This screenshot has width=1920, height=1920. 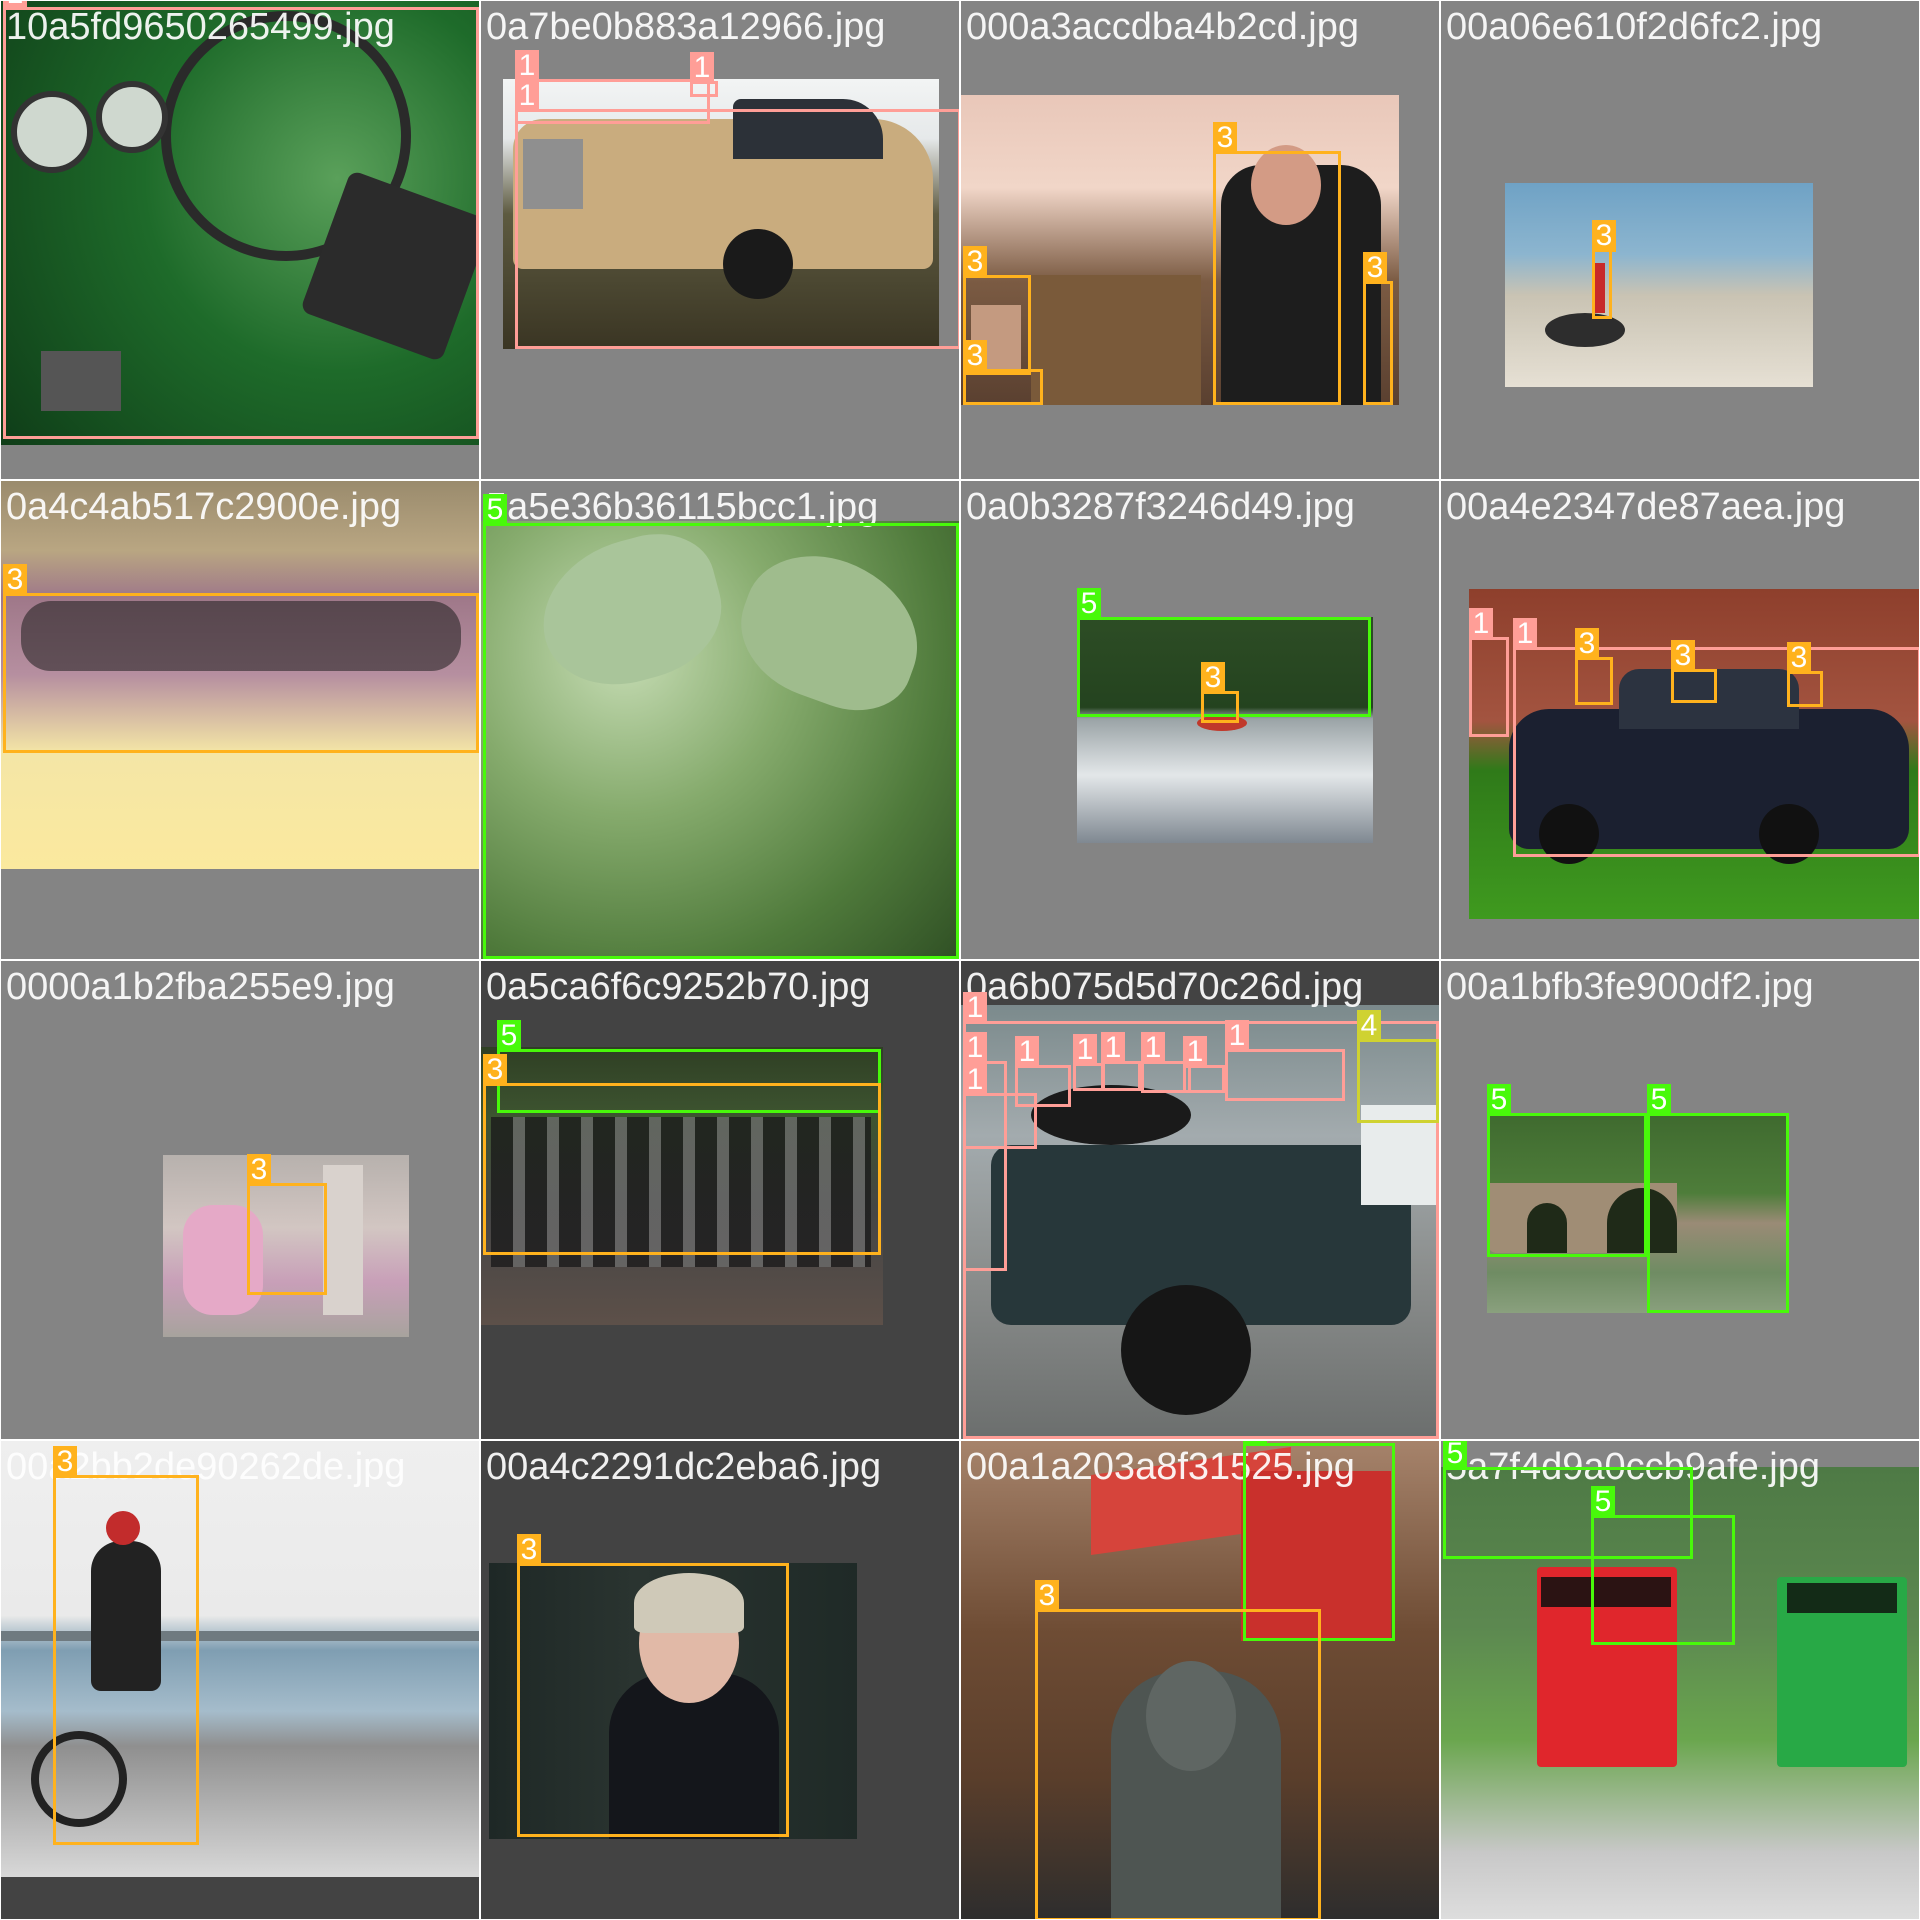 I want to click on tile-filename: 0a0b3287f3246d49.jpg, so click(x=1160, y=507).